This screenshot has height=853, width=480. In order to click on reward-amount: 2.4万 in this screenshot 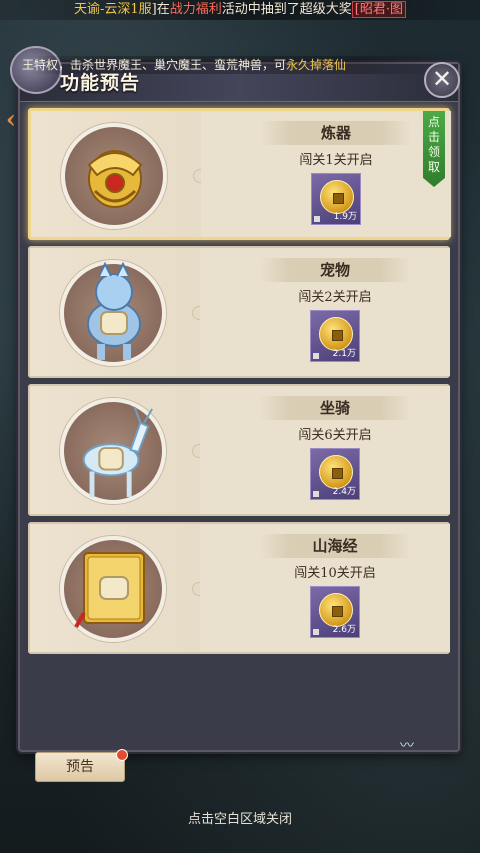, I will do `click(344, 492)`.